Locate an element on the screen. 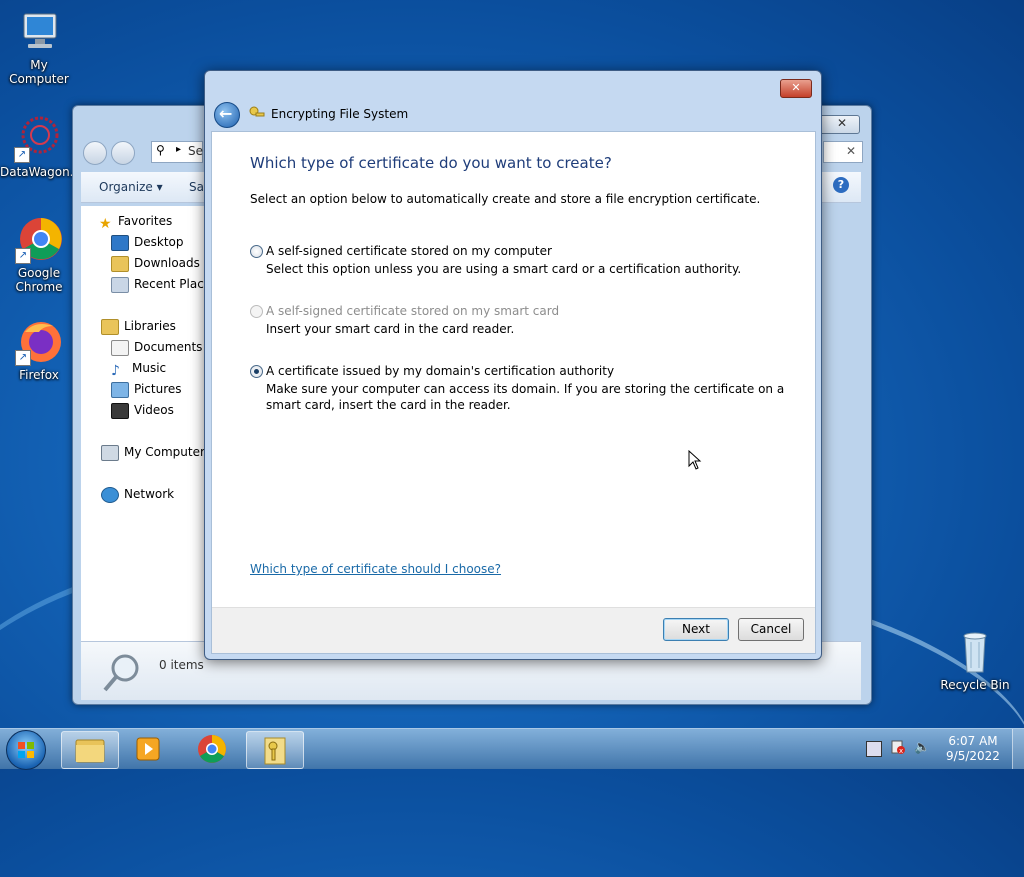  nav-videos: Videos is located at coordinates (142, 410).